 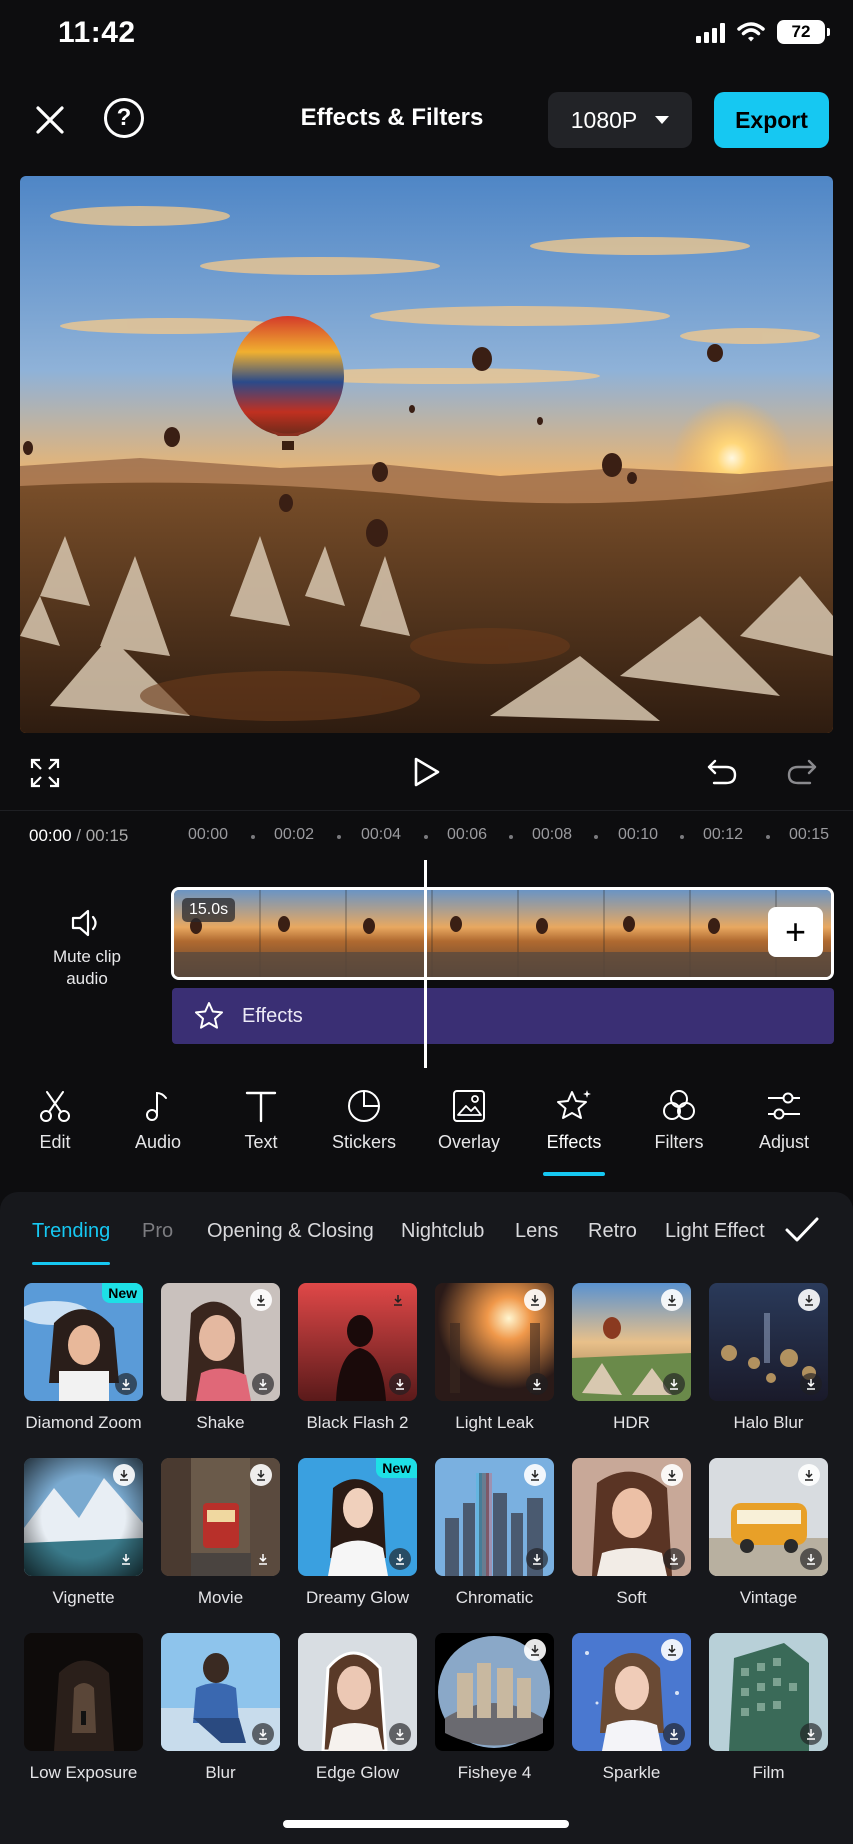 What do you see at coordinates (612, 1231) in the screenshot?
I see `tab-retro: Retro` at bounding box center [612, 1231].